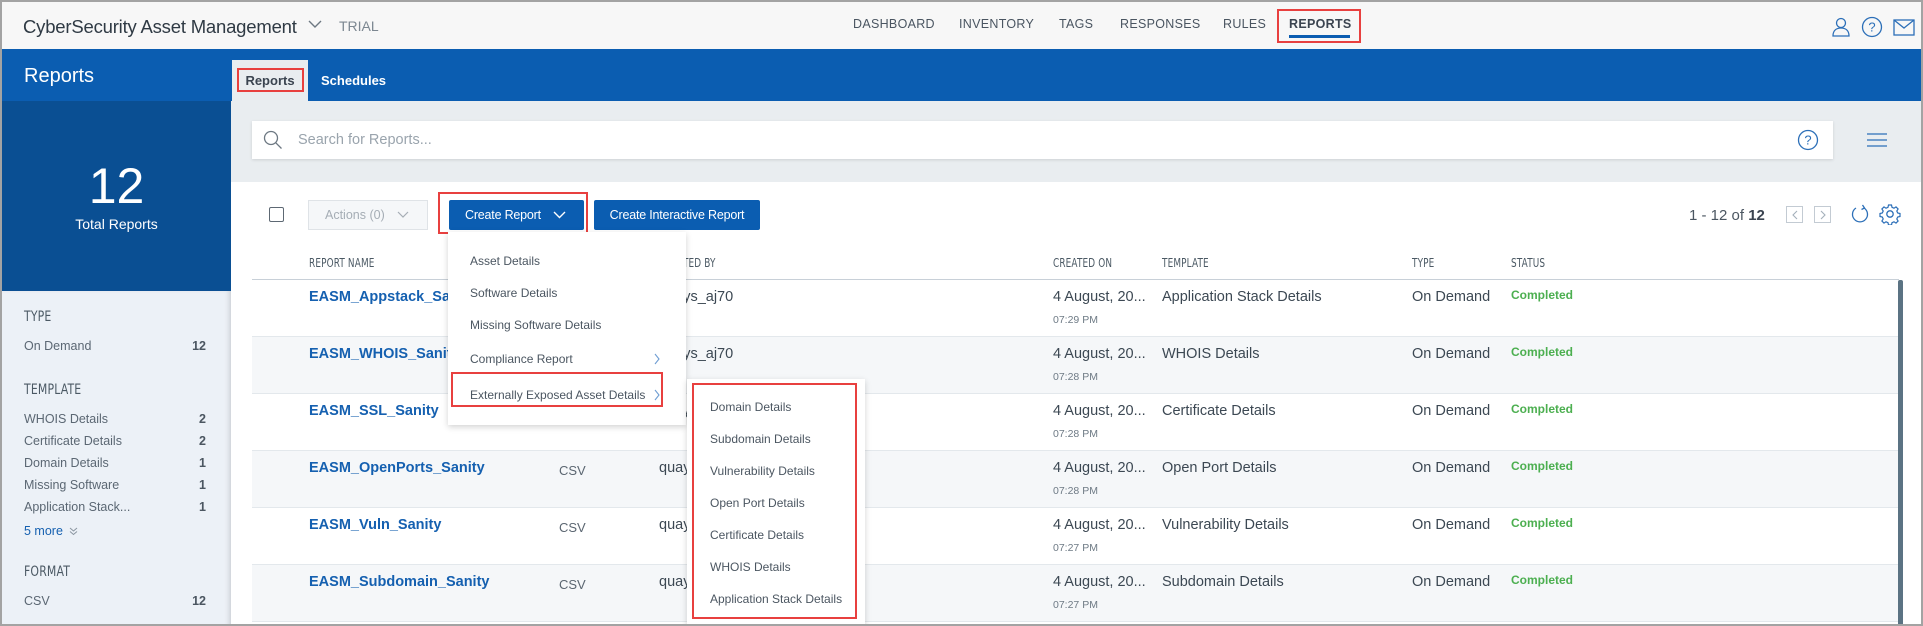 Image resolution: width=1923 pixels, height=626 pixels. What do you see at coordinates (1900, 452) in the screenshot?
I see `table-scrollbar` at bounding box center [1900, 452].